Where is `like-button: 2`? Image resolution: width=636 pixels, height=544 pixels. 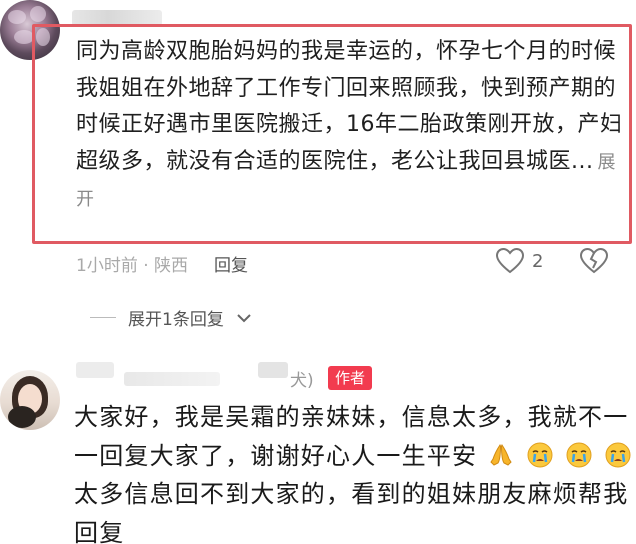 like-button: 2 is located at coordinates (519, 261).